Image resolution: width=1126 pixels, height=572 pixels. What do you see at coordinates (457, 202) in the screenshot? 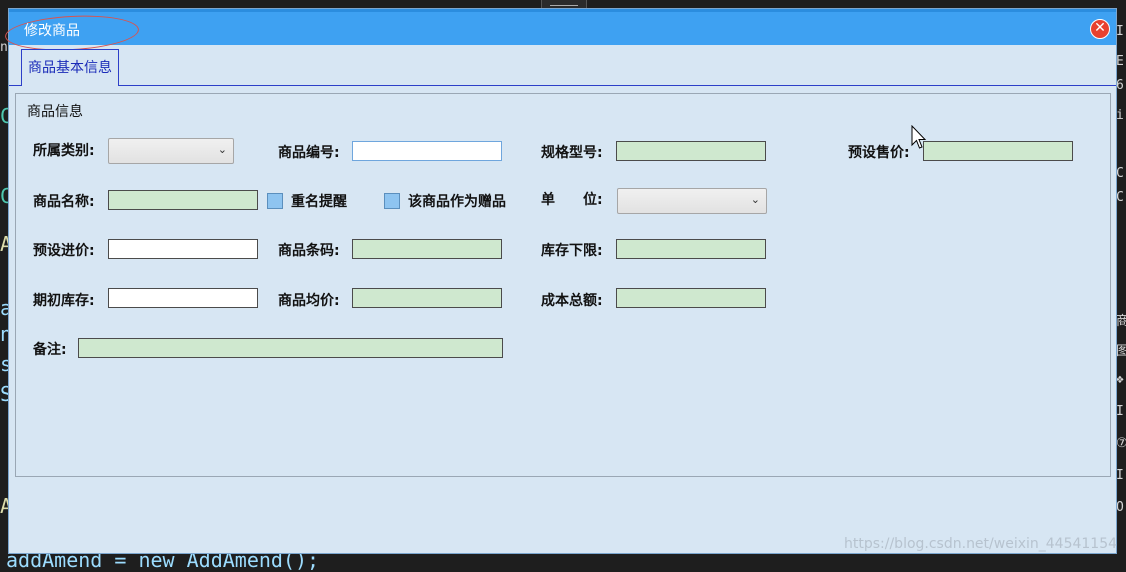
I see `gift-label: 该商品作为赠品` at bounding box center [457, 202].